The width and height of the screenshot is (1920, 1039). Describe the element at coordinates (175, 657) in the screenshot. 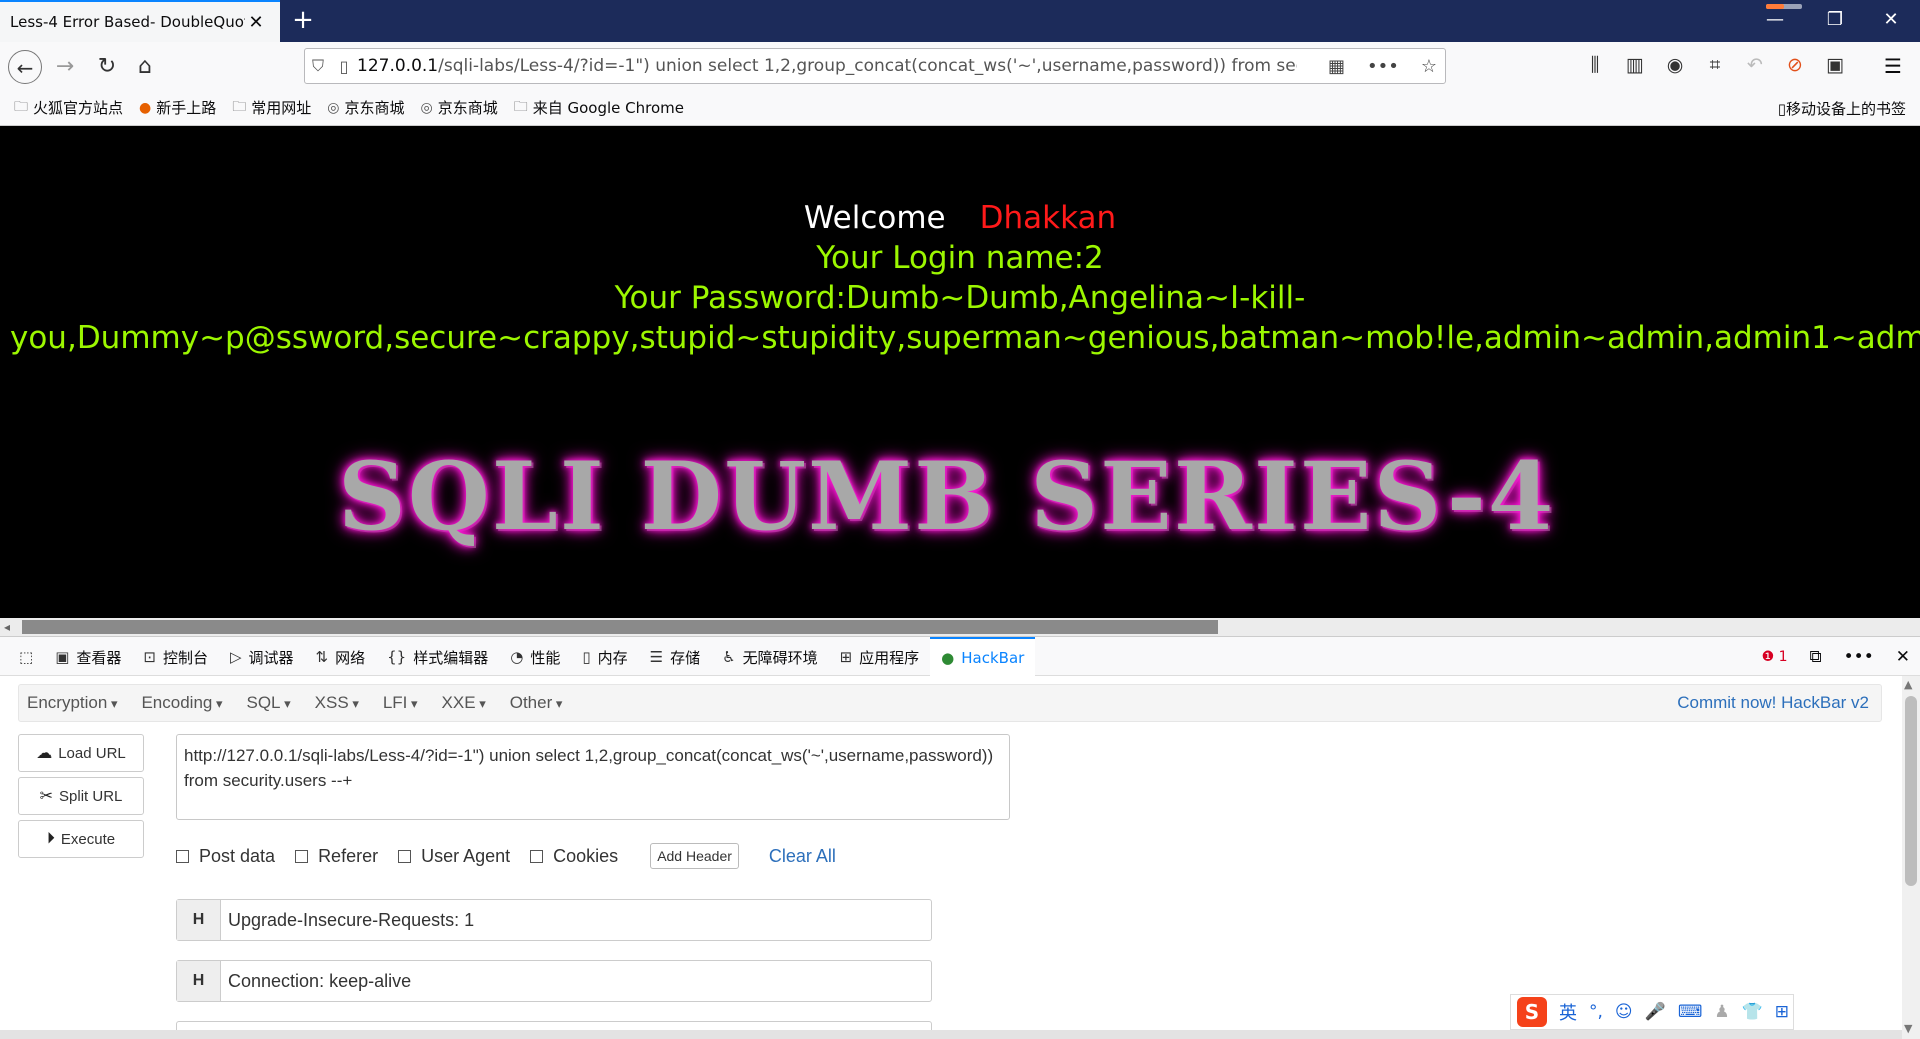

I see `tab-console: ⊡ 控制台` at that location.